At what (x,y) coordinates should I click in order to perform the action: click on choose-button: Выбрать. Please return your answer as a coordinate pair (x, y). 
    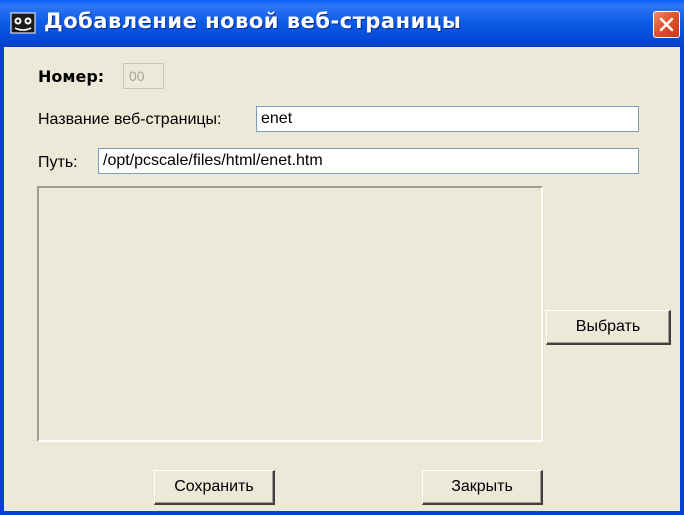
    Looking at the image, I should click on (608, 327).